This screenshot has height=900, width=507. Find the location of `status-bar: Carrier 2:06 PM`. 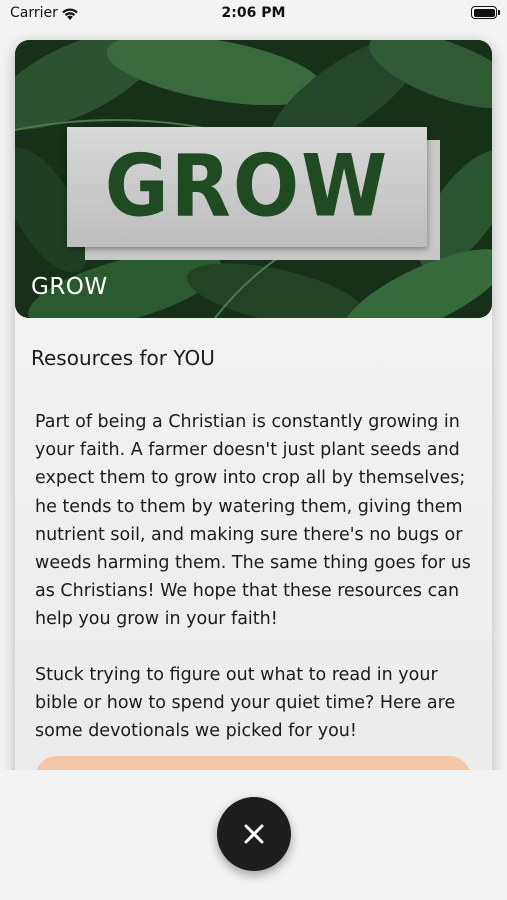

status-bar: Carrier 2:06 PM is located at coordinates (253, 15).